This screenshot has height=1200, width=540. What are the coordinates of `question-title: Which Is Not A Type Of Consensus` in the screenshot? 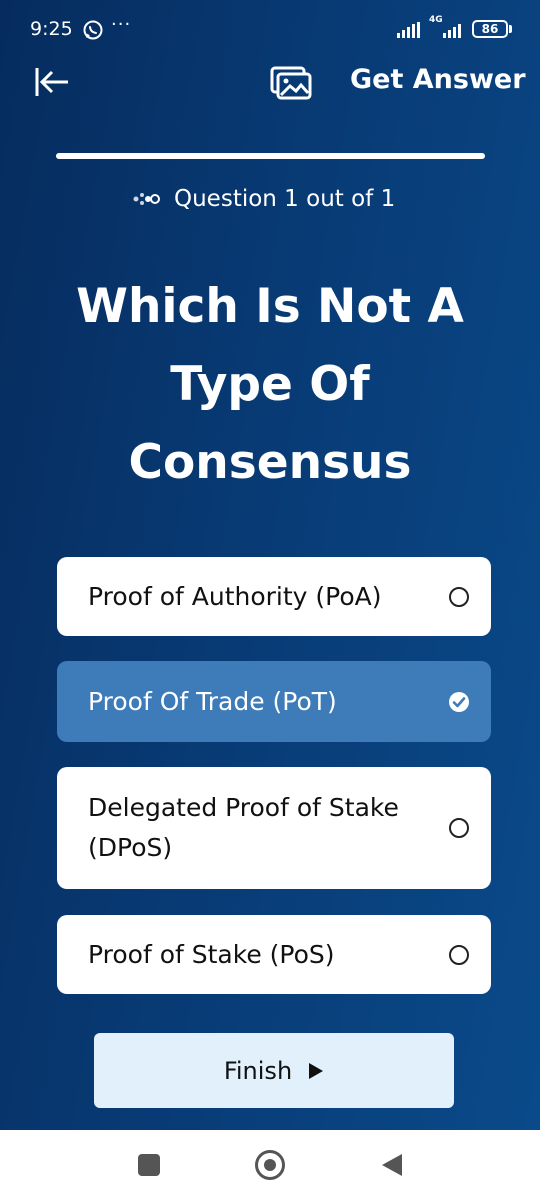 It's located at (270, 384).